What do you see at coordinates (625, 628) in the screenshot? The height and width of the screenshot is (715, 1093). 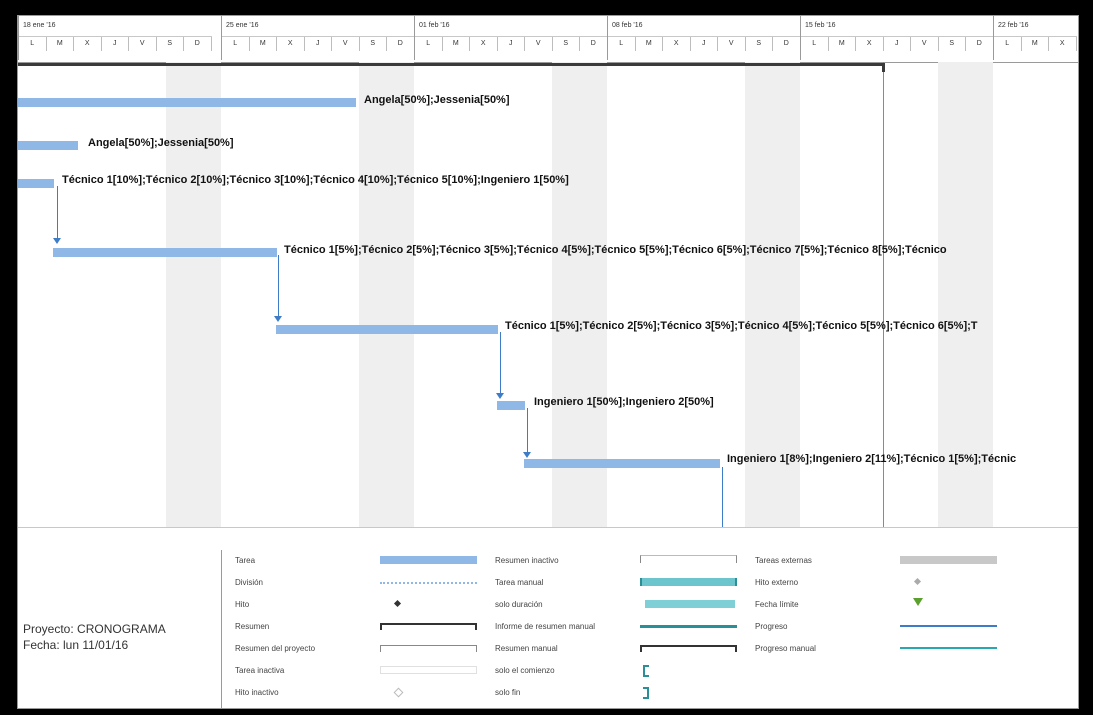 I see `legend-item-informe-resumen-manual: Informe de resumen manual` at bounding box center [625, 628].